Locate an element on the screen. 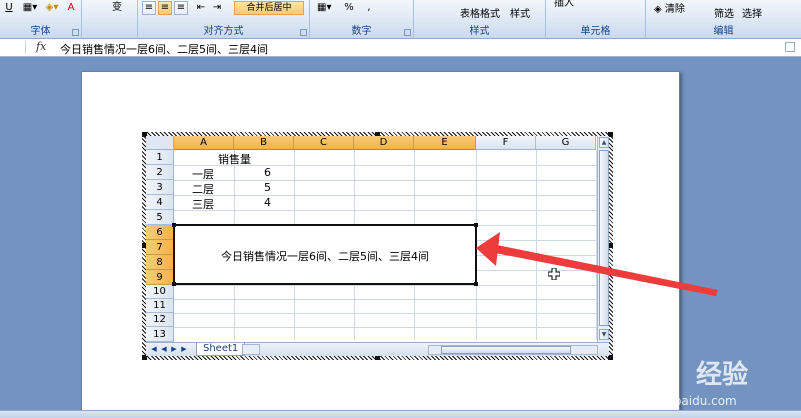 The image size is (801, 418). cross-cursor-icon is located at coordinates (554, 274).